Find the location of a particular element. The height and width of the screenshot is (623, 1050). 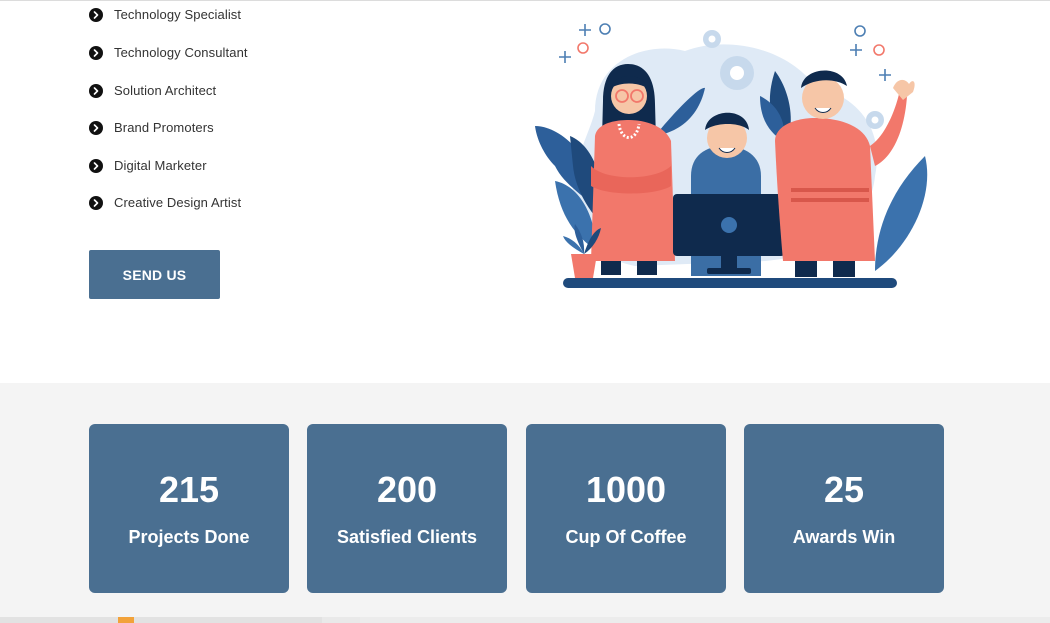

role-label: Technology Specialist is located at coordinates (178, 14).